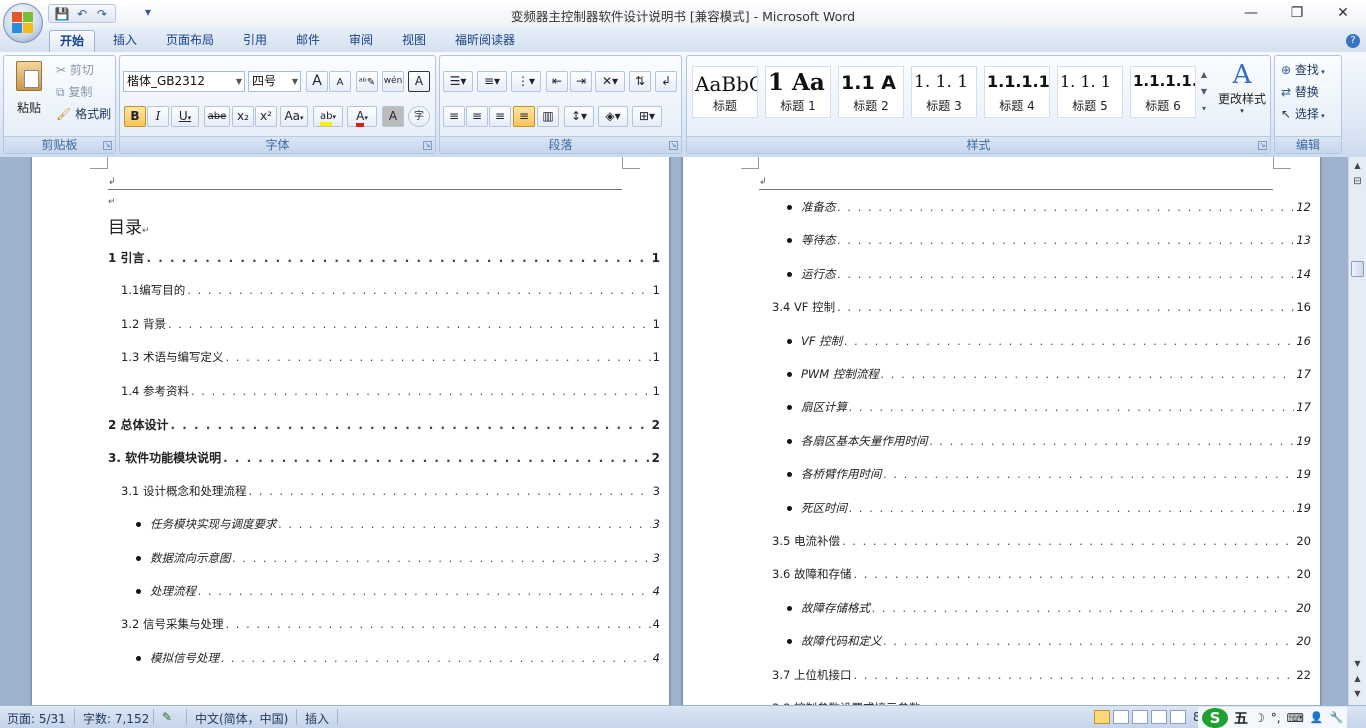 Image resolution: width=1366 pixels, height=728 pixels. What do you see at coordinates (798, 92) in the screenshot?
I see `style-heading-1: 1 Aa 标题 1` at bounding box center [798, 92].